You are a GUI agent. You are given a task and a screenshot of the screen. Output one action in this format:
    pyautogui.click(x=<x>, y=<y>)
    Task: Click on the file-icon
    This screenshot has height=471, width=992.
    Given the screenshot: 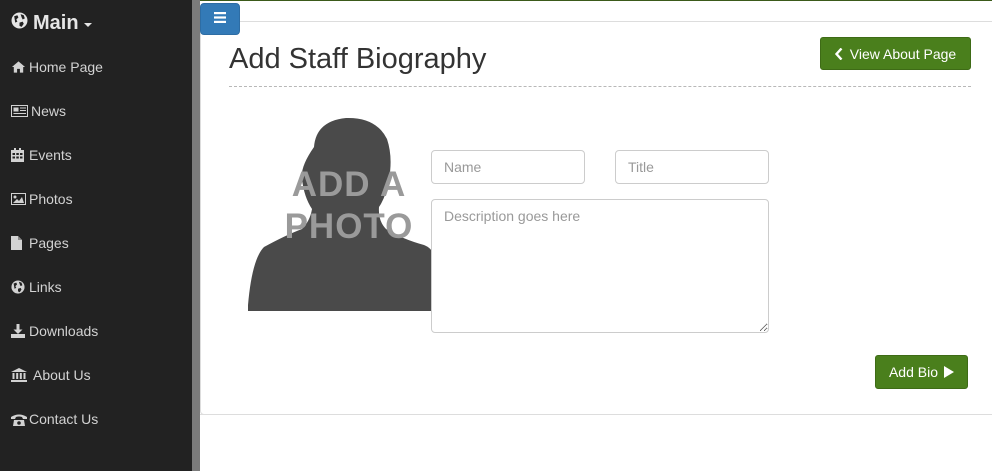 What is the action you would take?
    pyautogui.click(x=19, y=243)
    